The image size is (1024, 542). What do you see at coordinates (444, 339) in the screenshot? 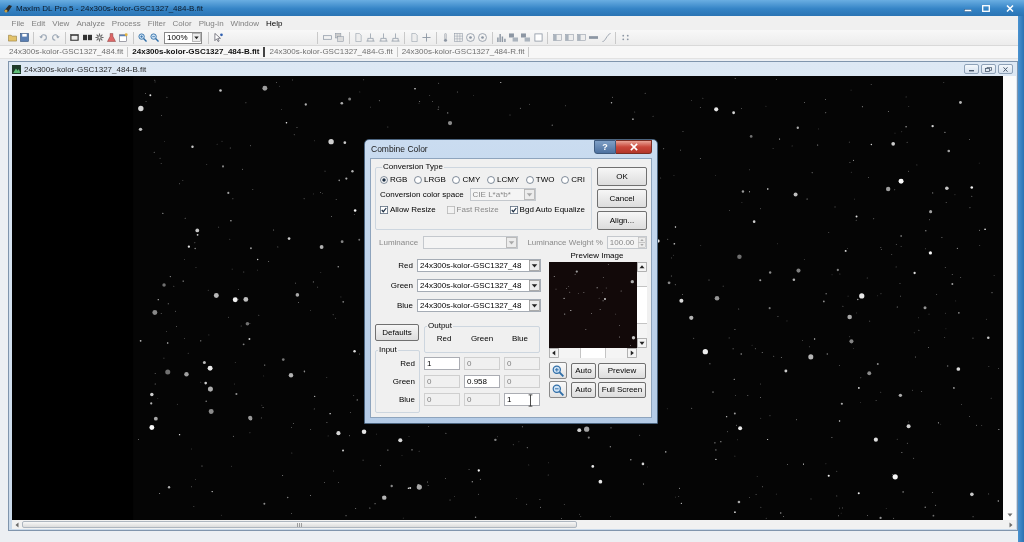
I see `column-header: Red` at bounding box center [444, 339].